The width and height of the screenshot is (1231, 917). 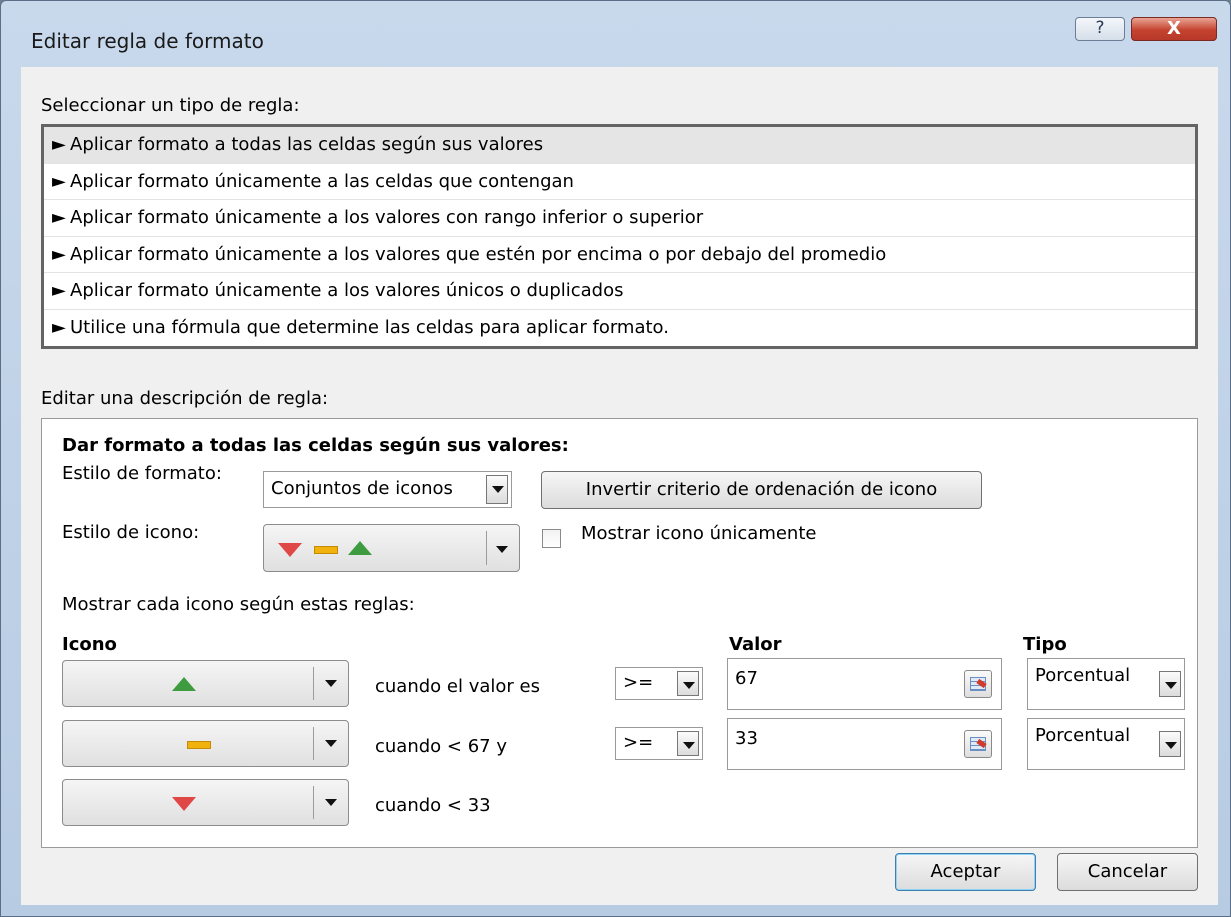 I want to click on show-icon-only-label: Mostrar icono únicamente, so click(x=699, y=533).